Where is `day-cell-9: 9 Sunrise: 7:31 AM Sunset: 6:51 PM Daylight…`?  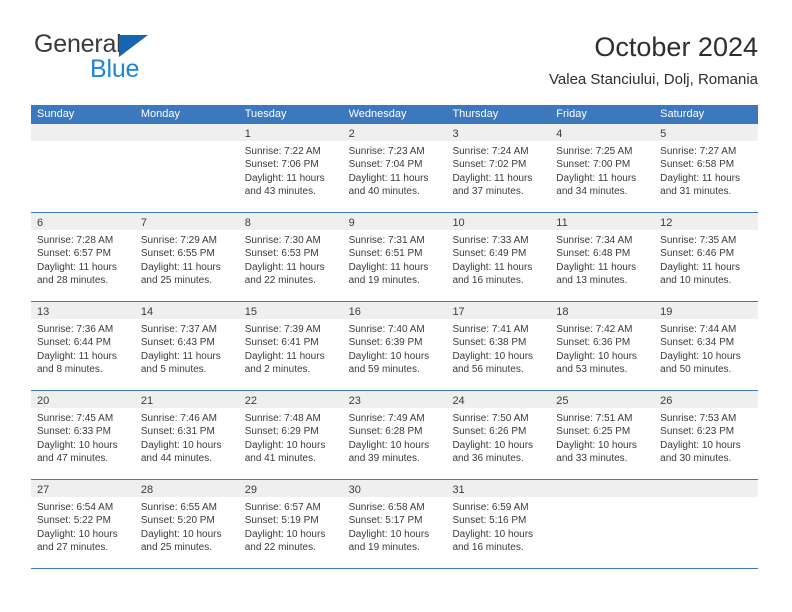
day-cell-9: 9 Sunrise: 7:31 AM Sunset: 6:51 PM Daylight… is located at coordinates (394, 257).